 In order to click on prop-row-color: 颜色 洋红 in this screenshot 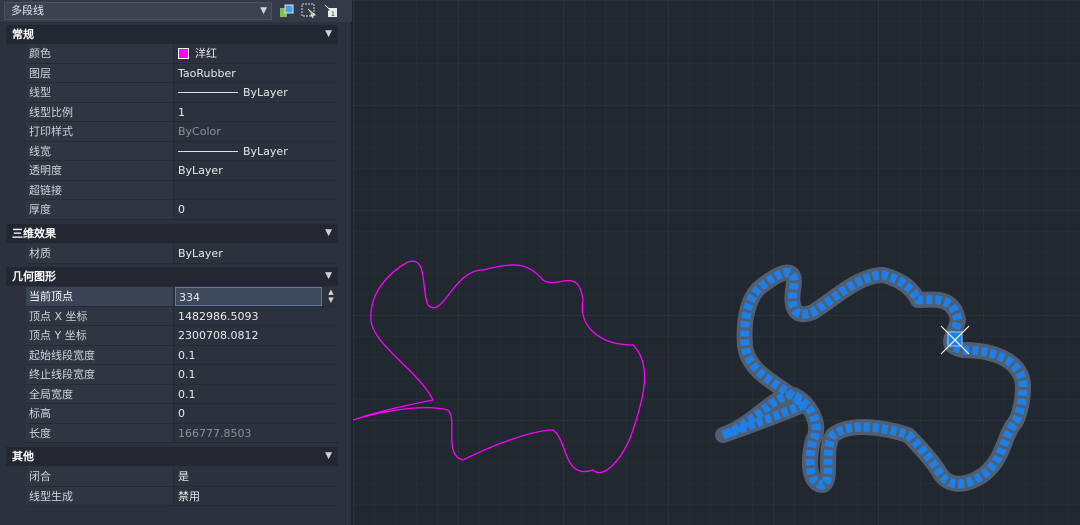, I will do `click(182, 54)`.